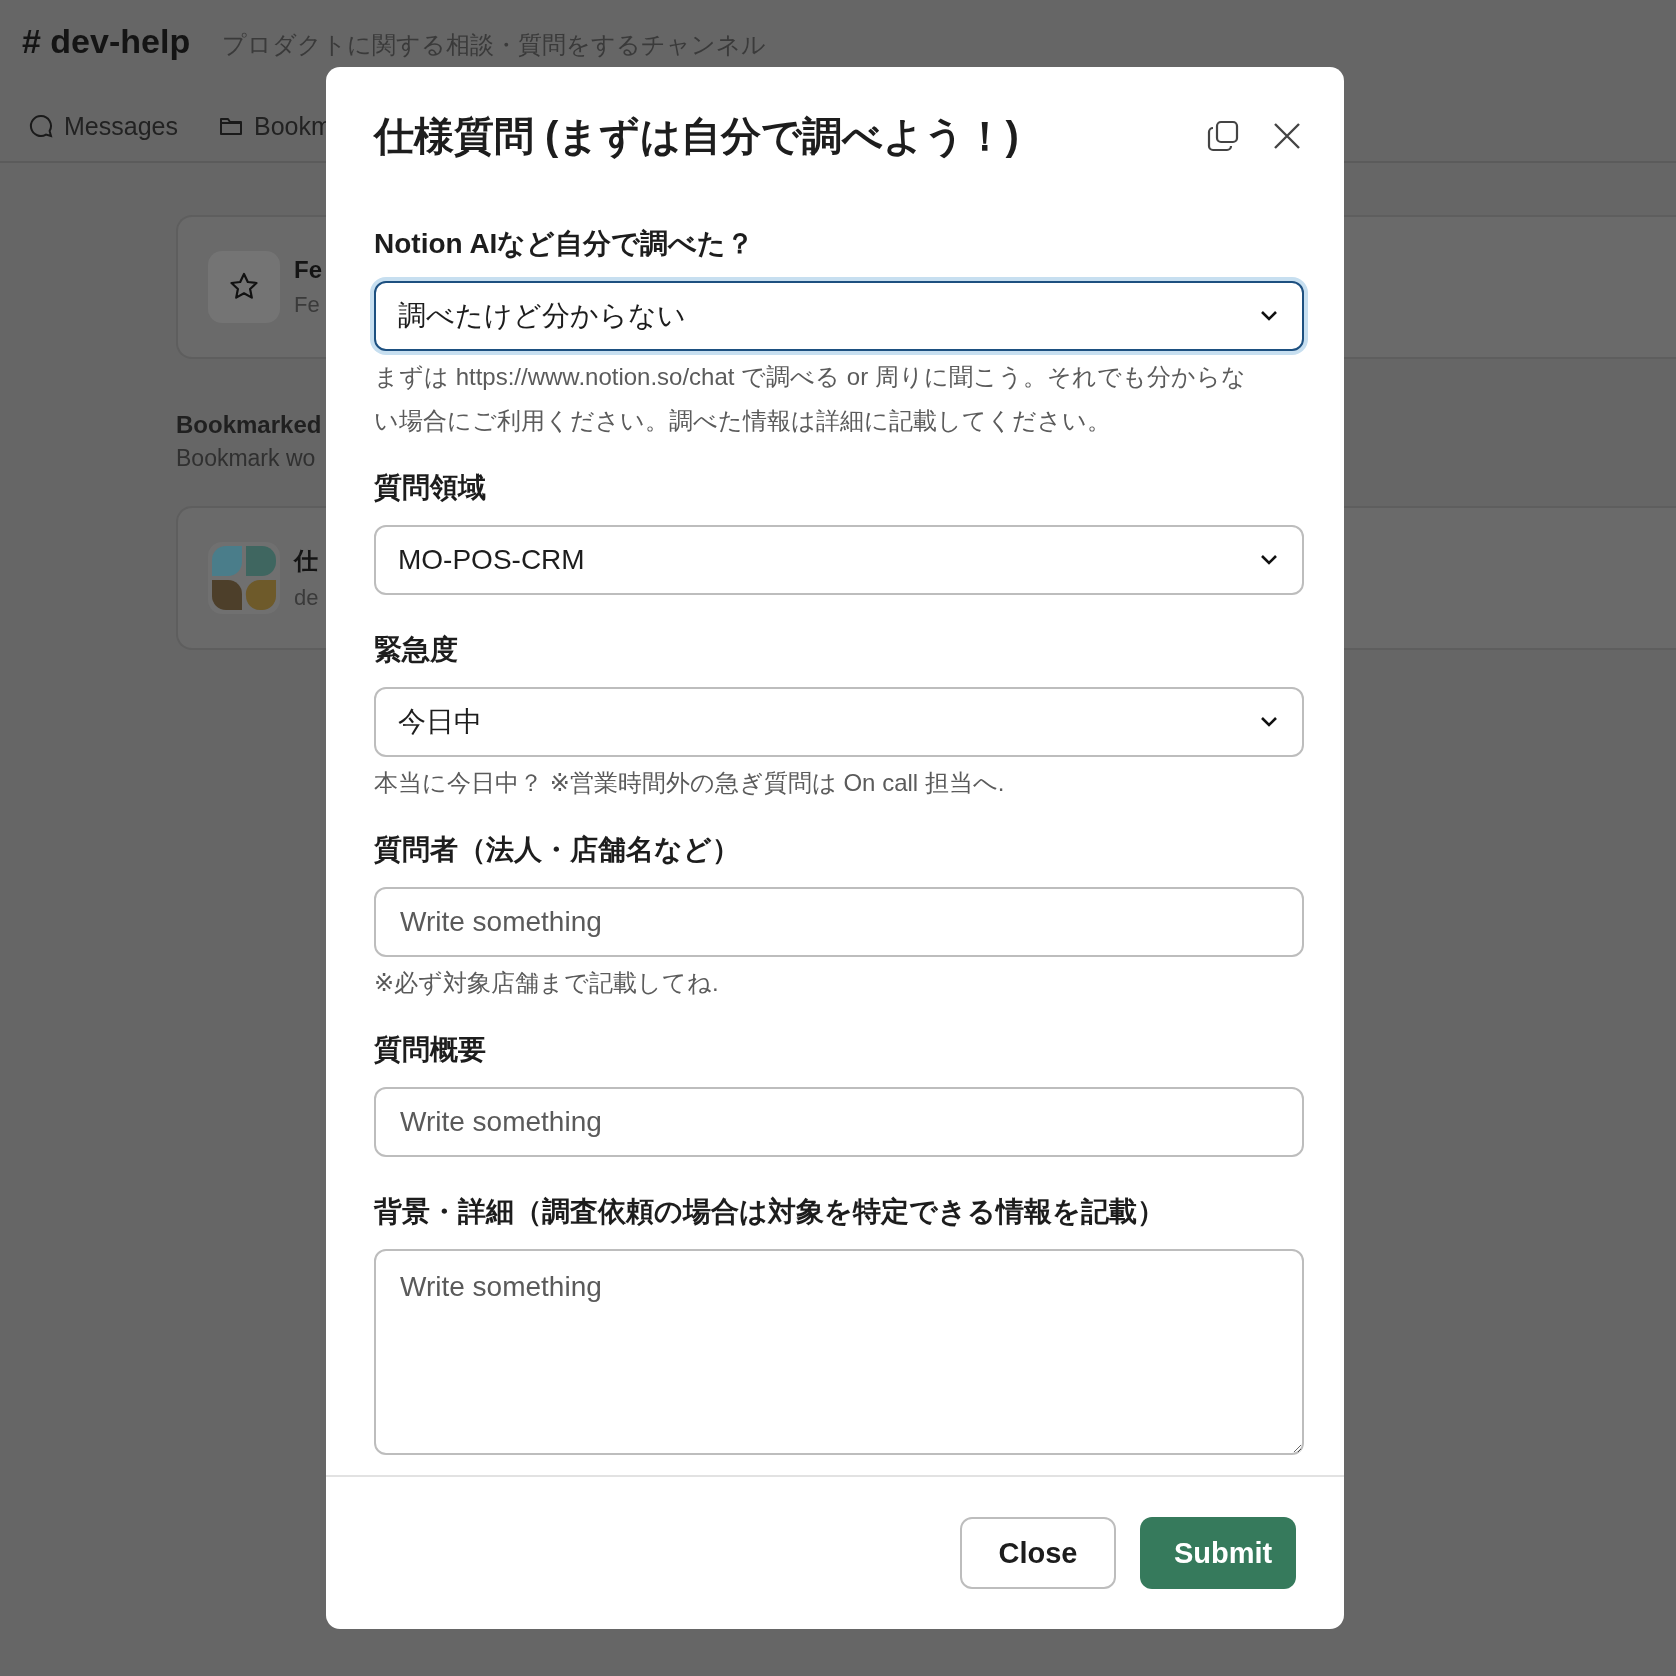 The width and height of the screenshot is (1676, 1676). What do you see at coordinates (810, 399) in the screenshot?
I see `help-text: まずは https://www.notion.so/chat で調べる or 周りに聞こう。それでも分からない場合にご利用ください。調べた情報は詳細に記載してください。` at bounding box center [810, 399].